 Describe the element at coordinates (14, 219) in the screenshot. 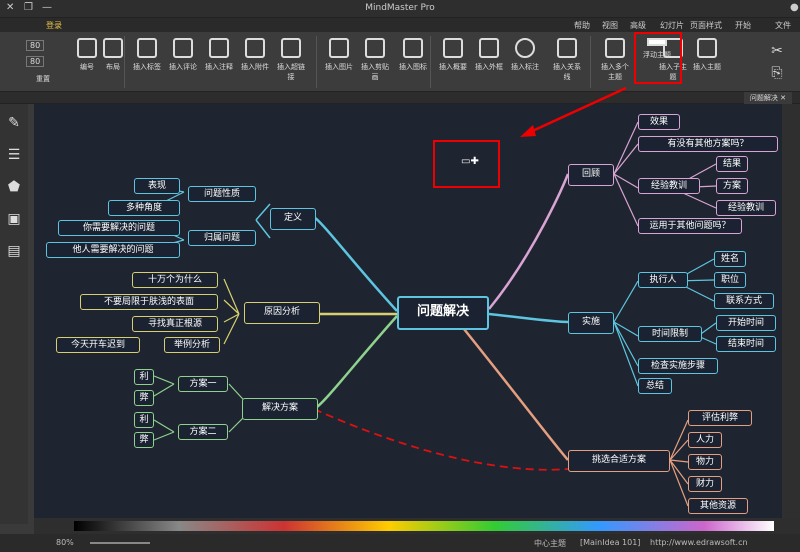

I see `clipart-icon: ▣` at that location.